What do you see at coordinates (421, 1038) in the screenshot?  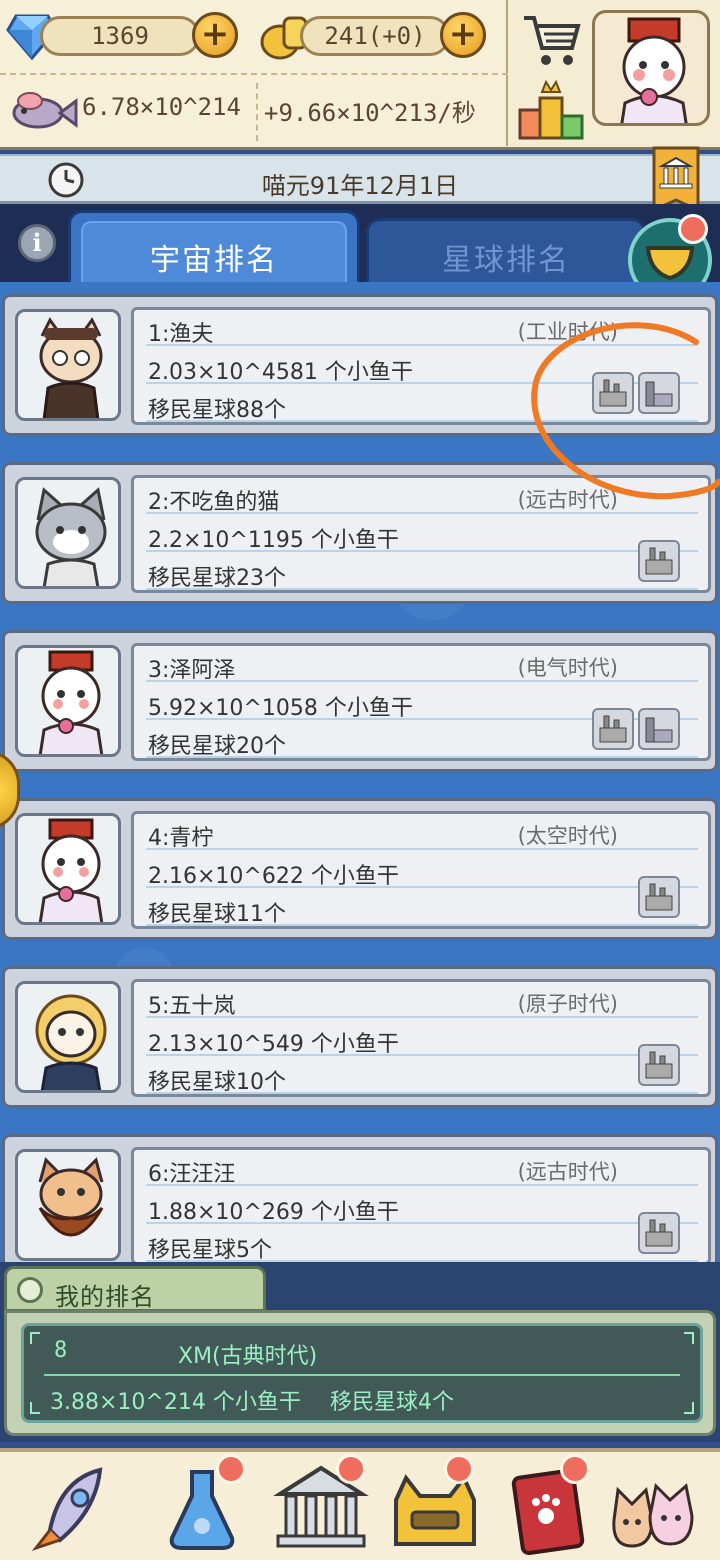 I see `row-card: 5:五十岚 (原子时代) 2.13×10^549 个小鱼干 移民星球10个` at bounding box center [421, 1038].